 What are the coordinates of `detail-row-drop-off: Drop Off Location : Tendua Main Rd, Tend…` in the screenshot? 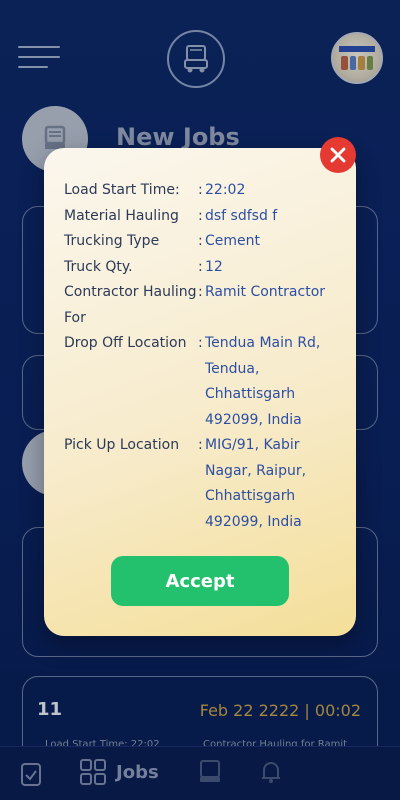 It's located at (192, 381).